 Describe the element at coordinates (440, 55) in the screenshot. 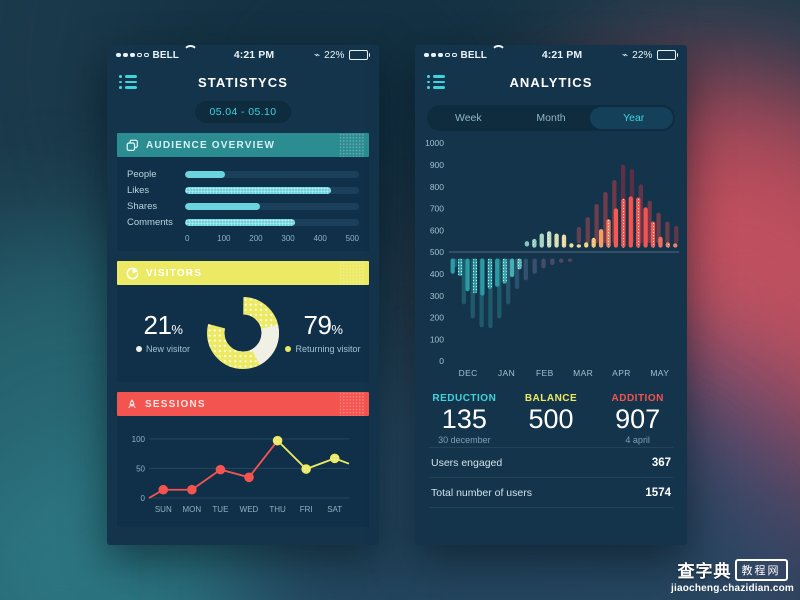

I see `signal-dots-icon` at that location.